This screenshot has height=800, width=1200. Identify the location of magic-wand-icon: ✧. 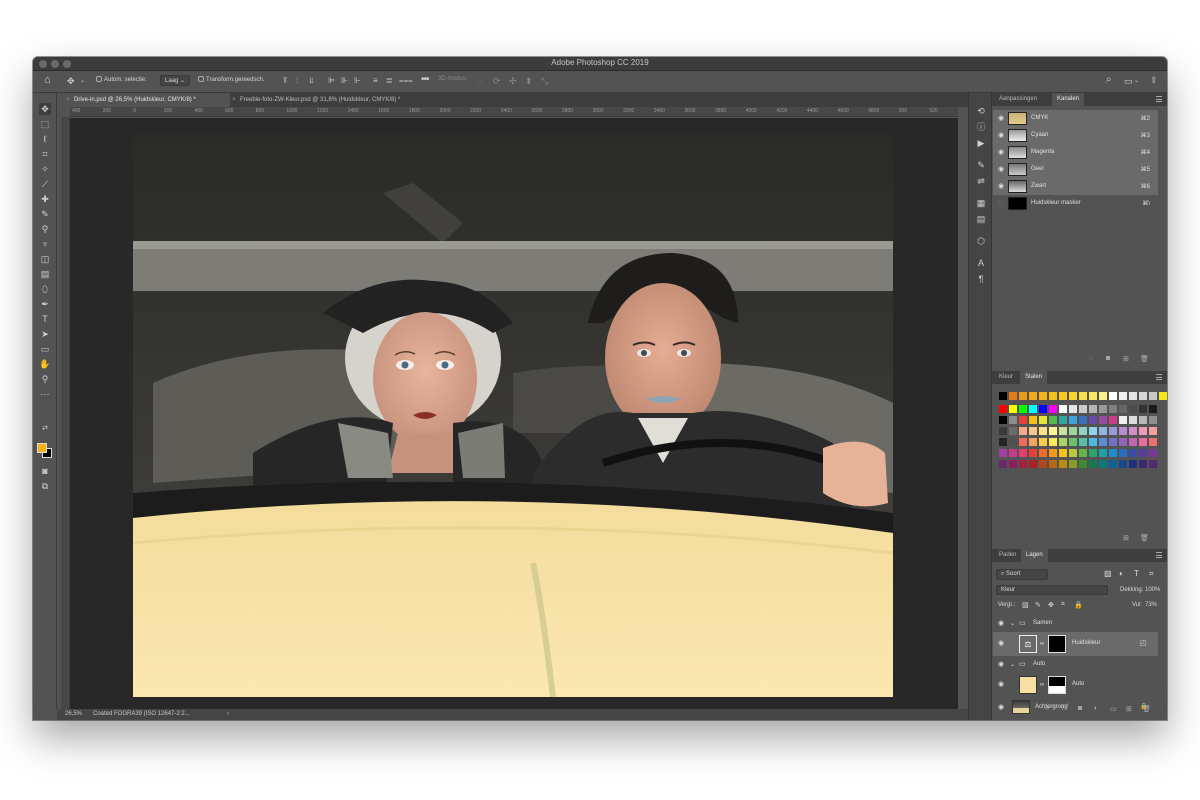
(45, 169).